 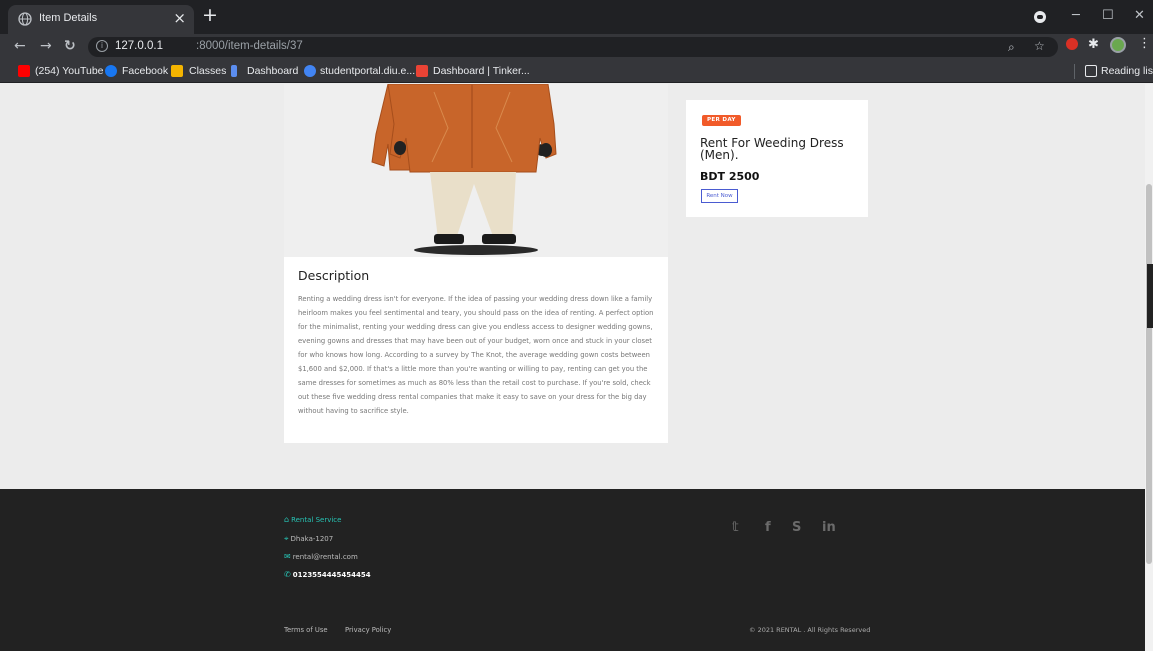 What do you see at coordinates (368, 630) in the screenshot?
I see `privacy-policy-link: Privacy Policy` at bounding box center [368, 630].